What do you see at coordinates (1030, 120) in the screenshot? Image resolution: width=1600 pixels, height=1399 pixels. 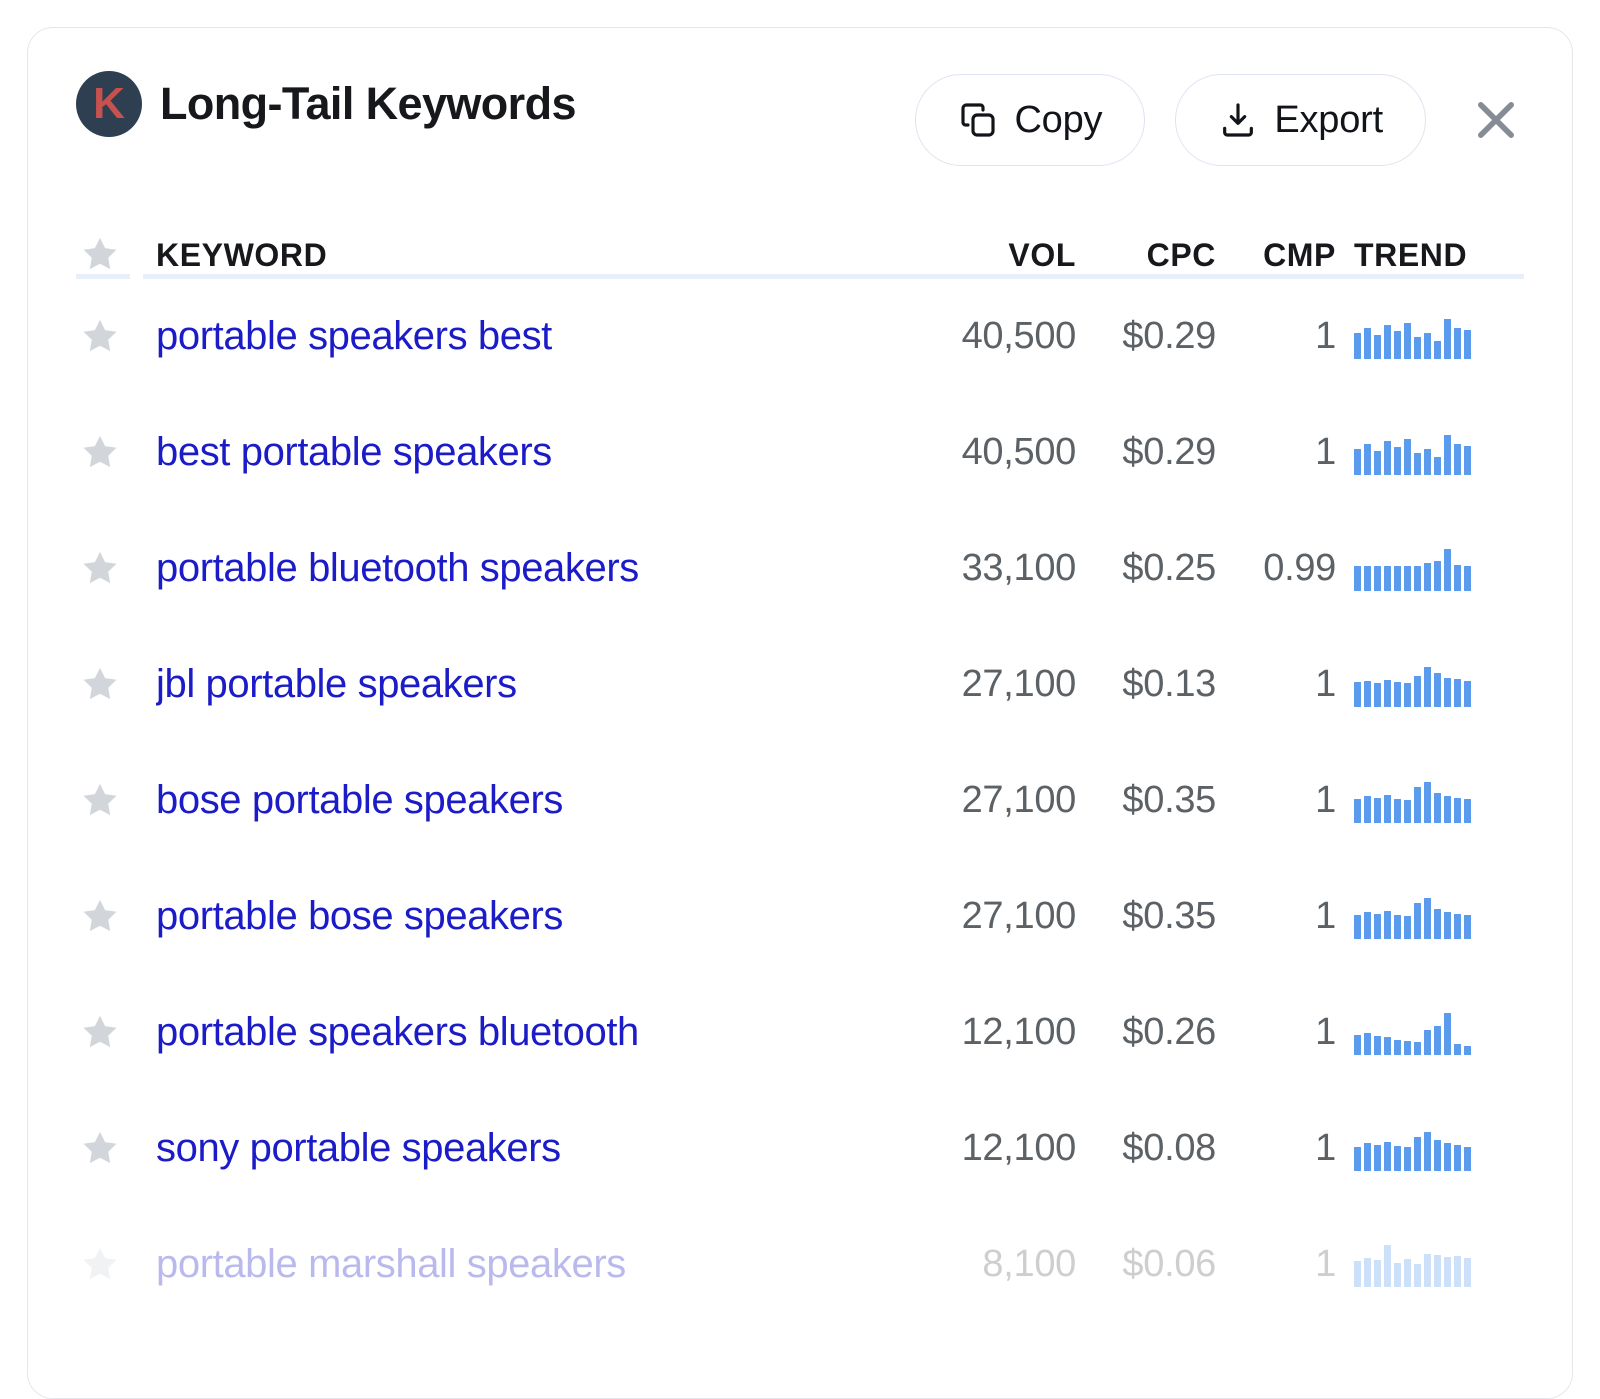 I see `copy-button: Copy` at bounding box center [1030, 120].